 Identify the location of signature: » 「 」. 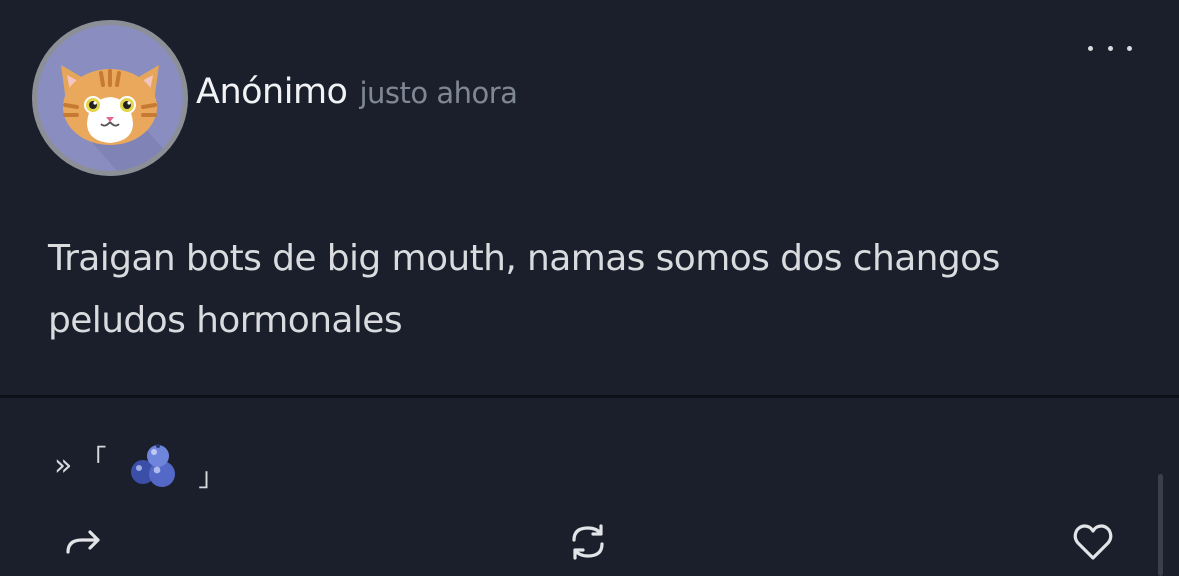
(139, 466).